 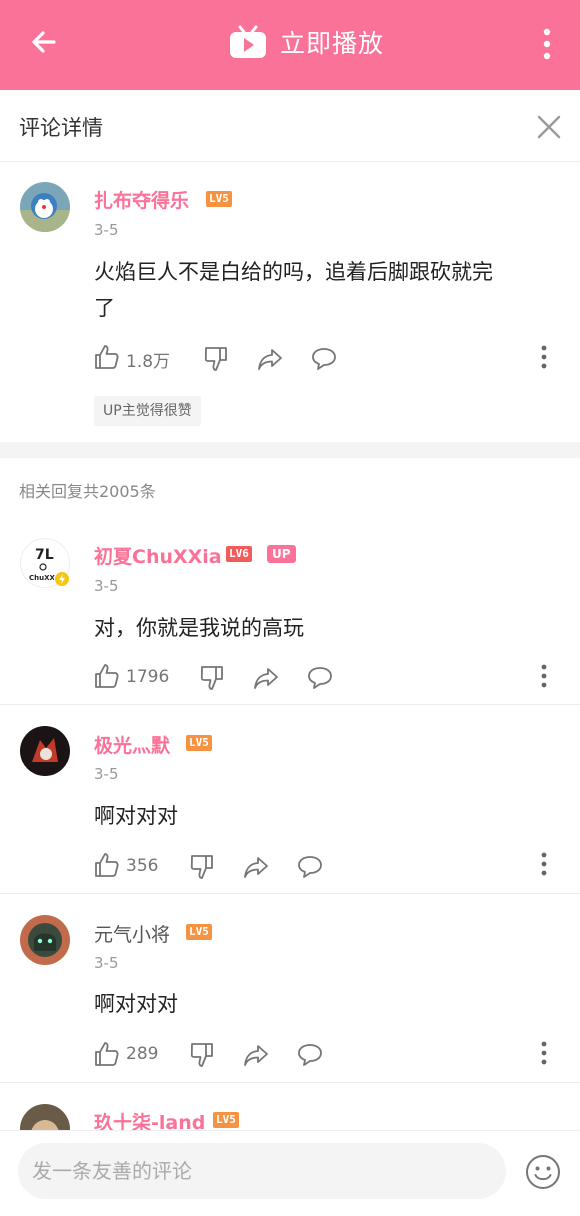 I want to click on comment-content-line: 了, so click(x=104, y=308).